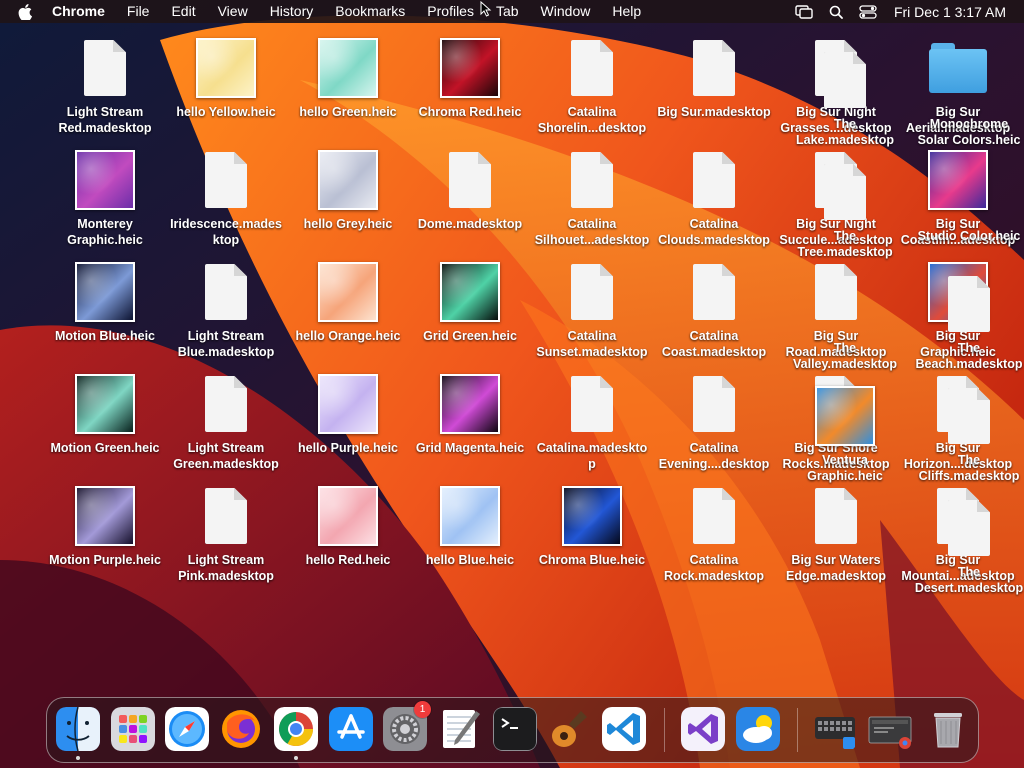 The height and width of the screenshot is (768, 1024). I want to click on desktop-item: The Desert.madesktop, so click(967, 551).